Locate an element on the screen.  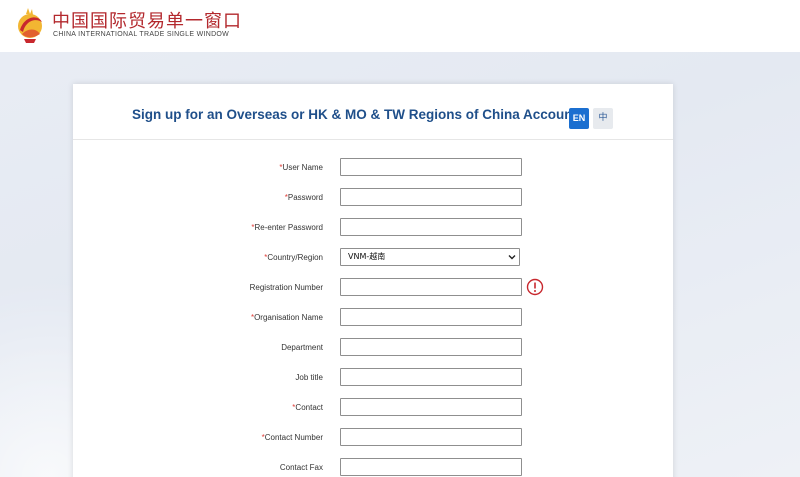
form-row-re-enter-password: *Re-enter Password is located at coordinates (373, 228).